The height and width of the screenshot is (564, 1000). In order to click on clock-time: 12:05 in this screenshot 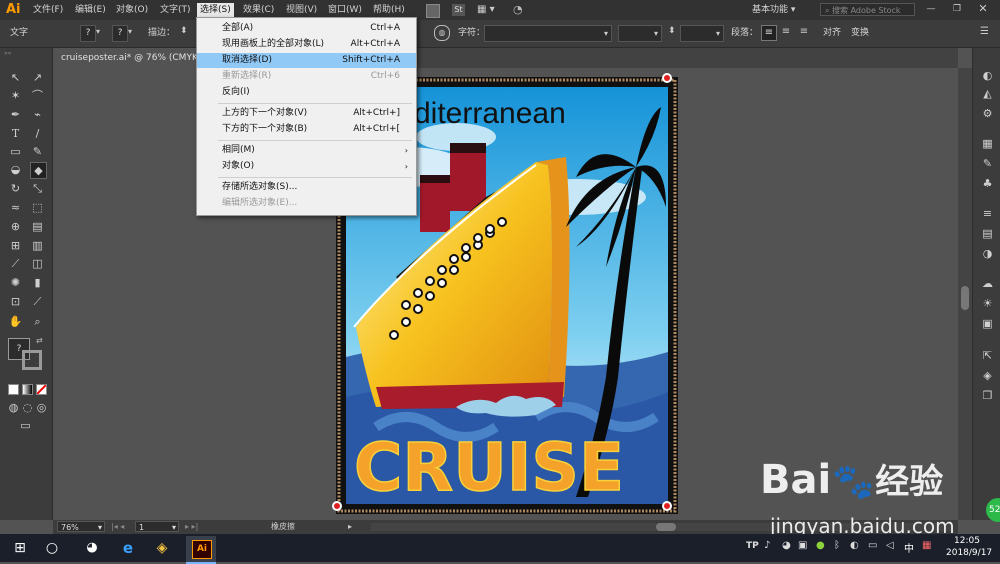, I will do `click(967, 541)`.